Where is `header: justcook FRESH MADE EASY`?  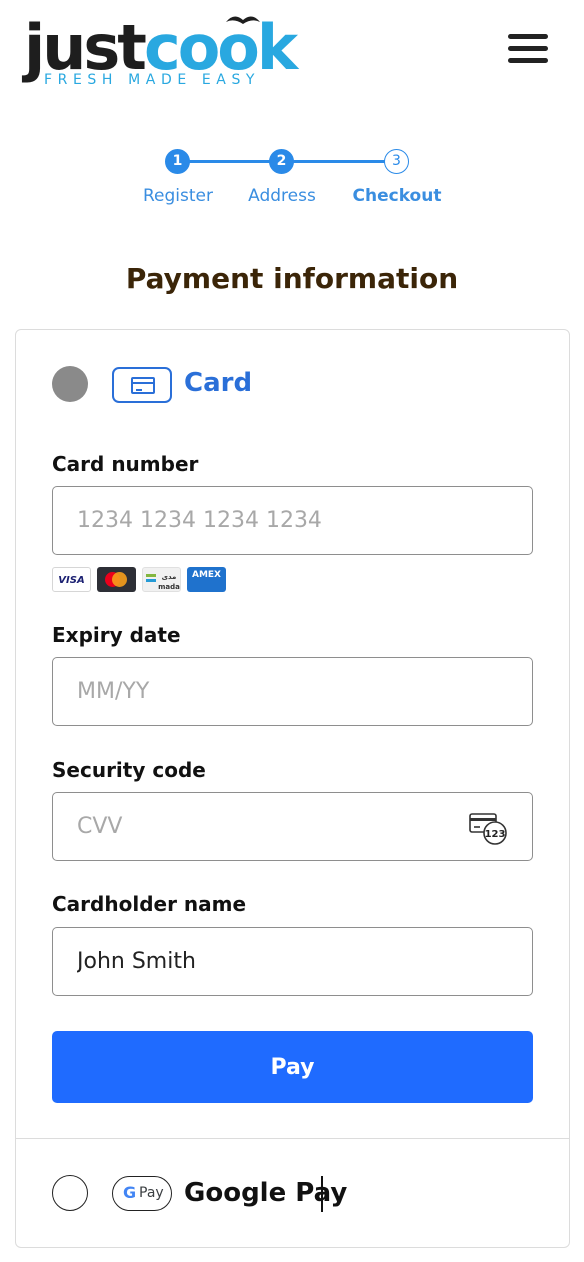 header: justcook FRESH MADE EASY is located at coordinates (292, 55).